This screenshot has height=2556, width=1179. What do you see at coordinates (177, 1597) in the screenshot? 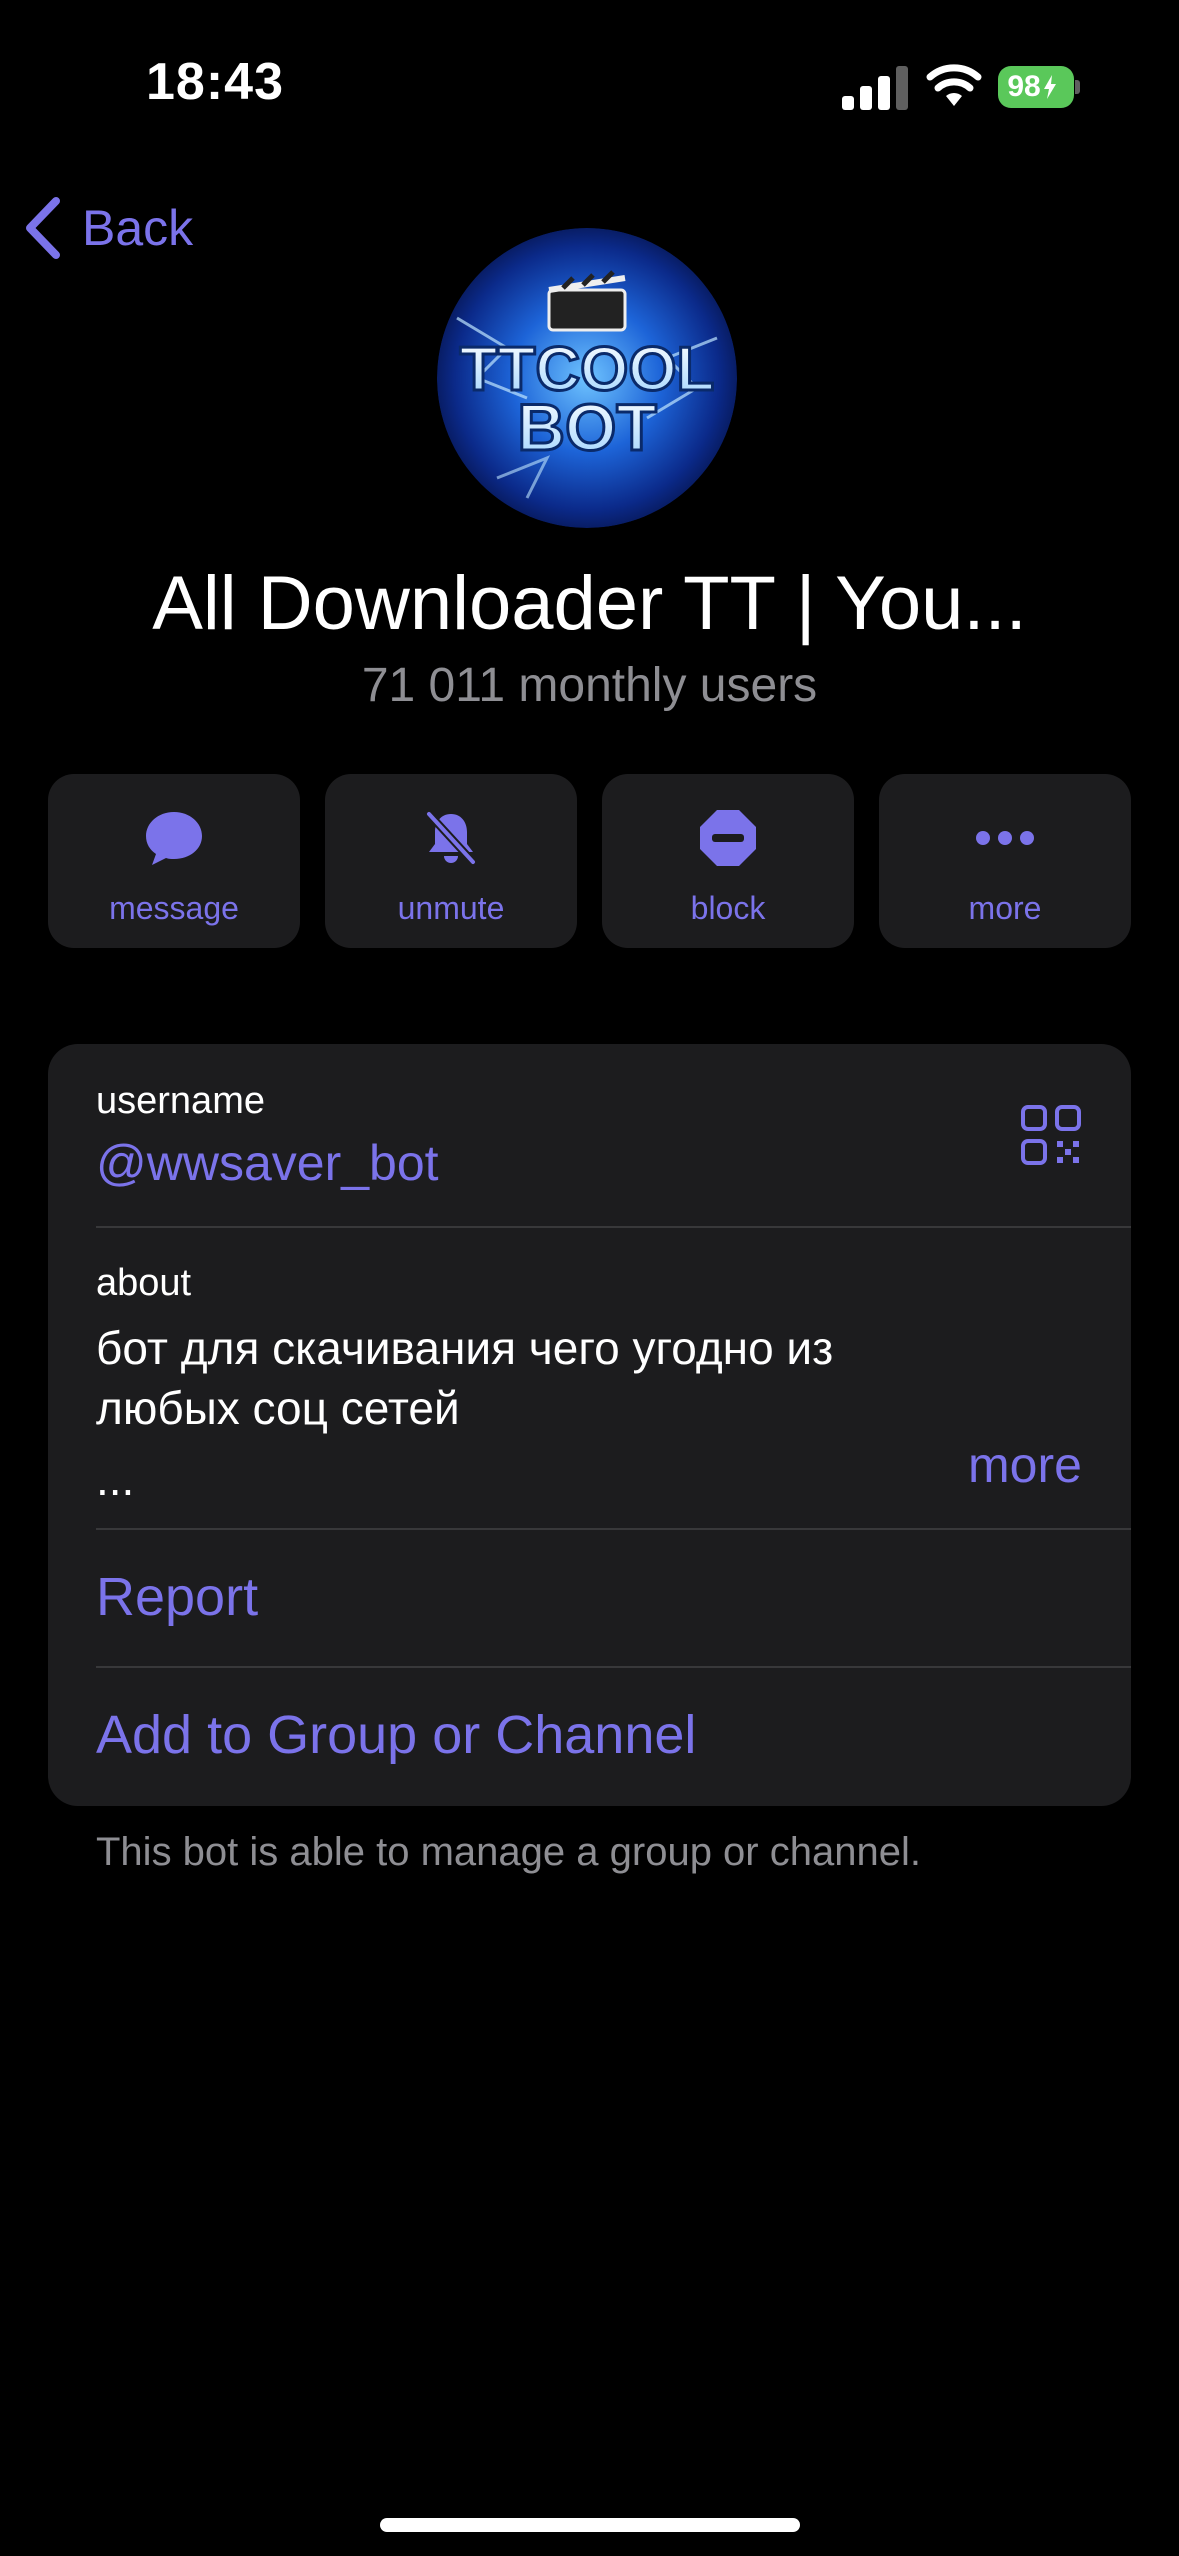
I see `report-button: Report` at bounding box center [177, 1597].